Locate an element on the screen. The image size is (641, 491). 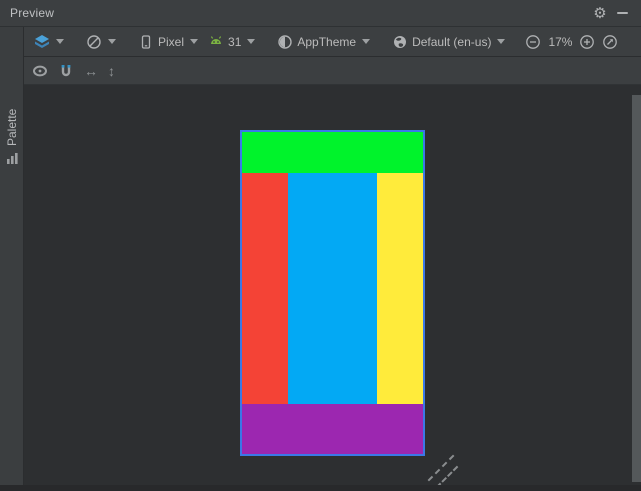
layers-icon is located at coordinates (42, 41).